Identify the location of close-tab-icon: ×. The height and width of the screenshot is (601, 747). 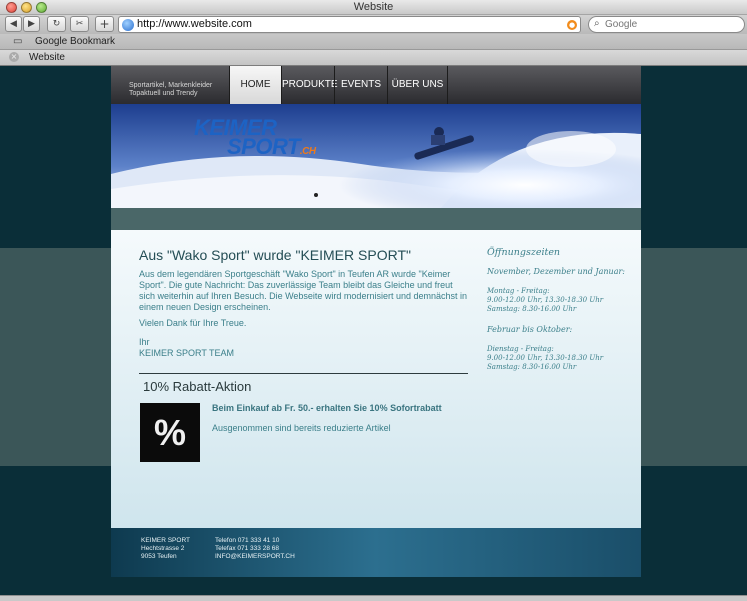
(14, 57).